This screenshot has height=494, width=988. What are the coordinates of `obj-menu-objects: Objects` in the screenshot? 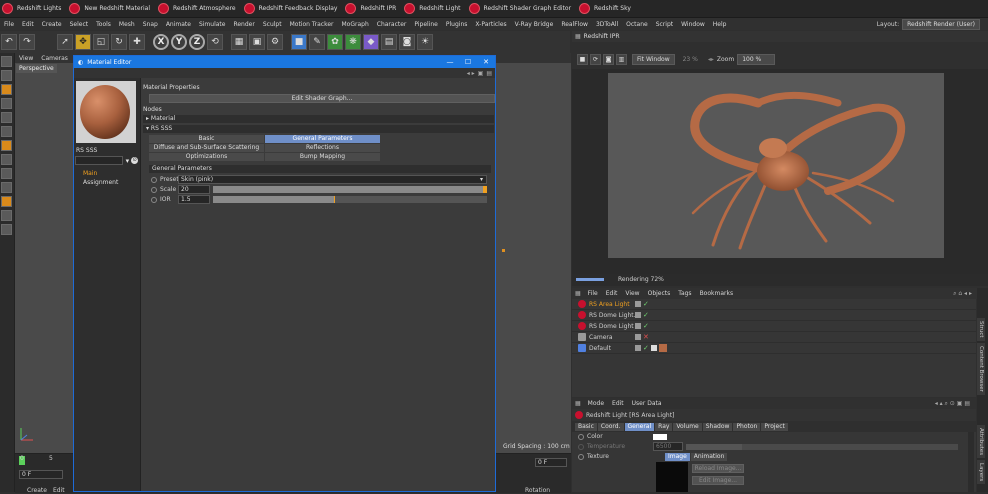 It's located at (659, 293).